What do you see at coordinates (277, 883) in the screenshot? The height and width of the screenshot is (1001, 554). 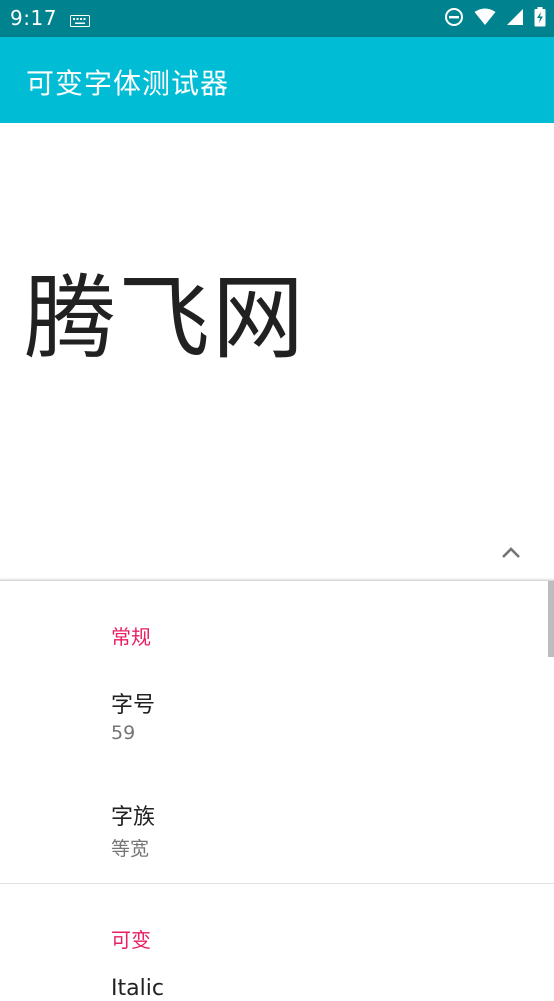 I see `divider` at bounding box center [277, 883].